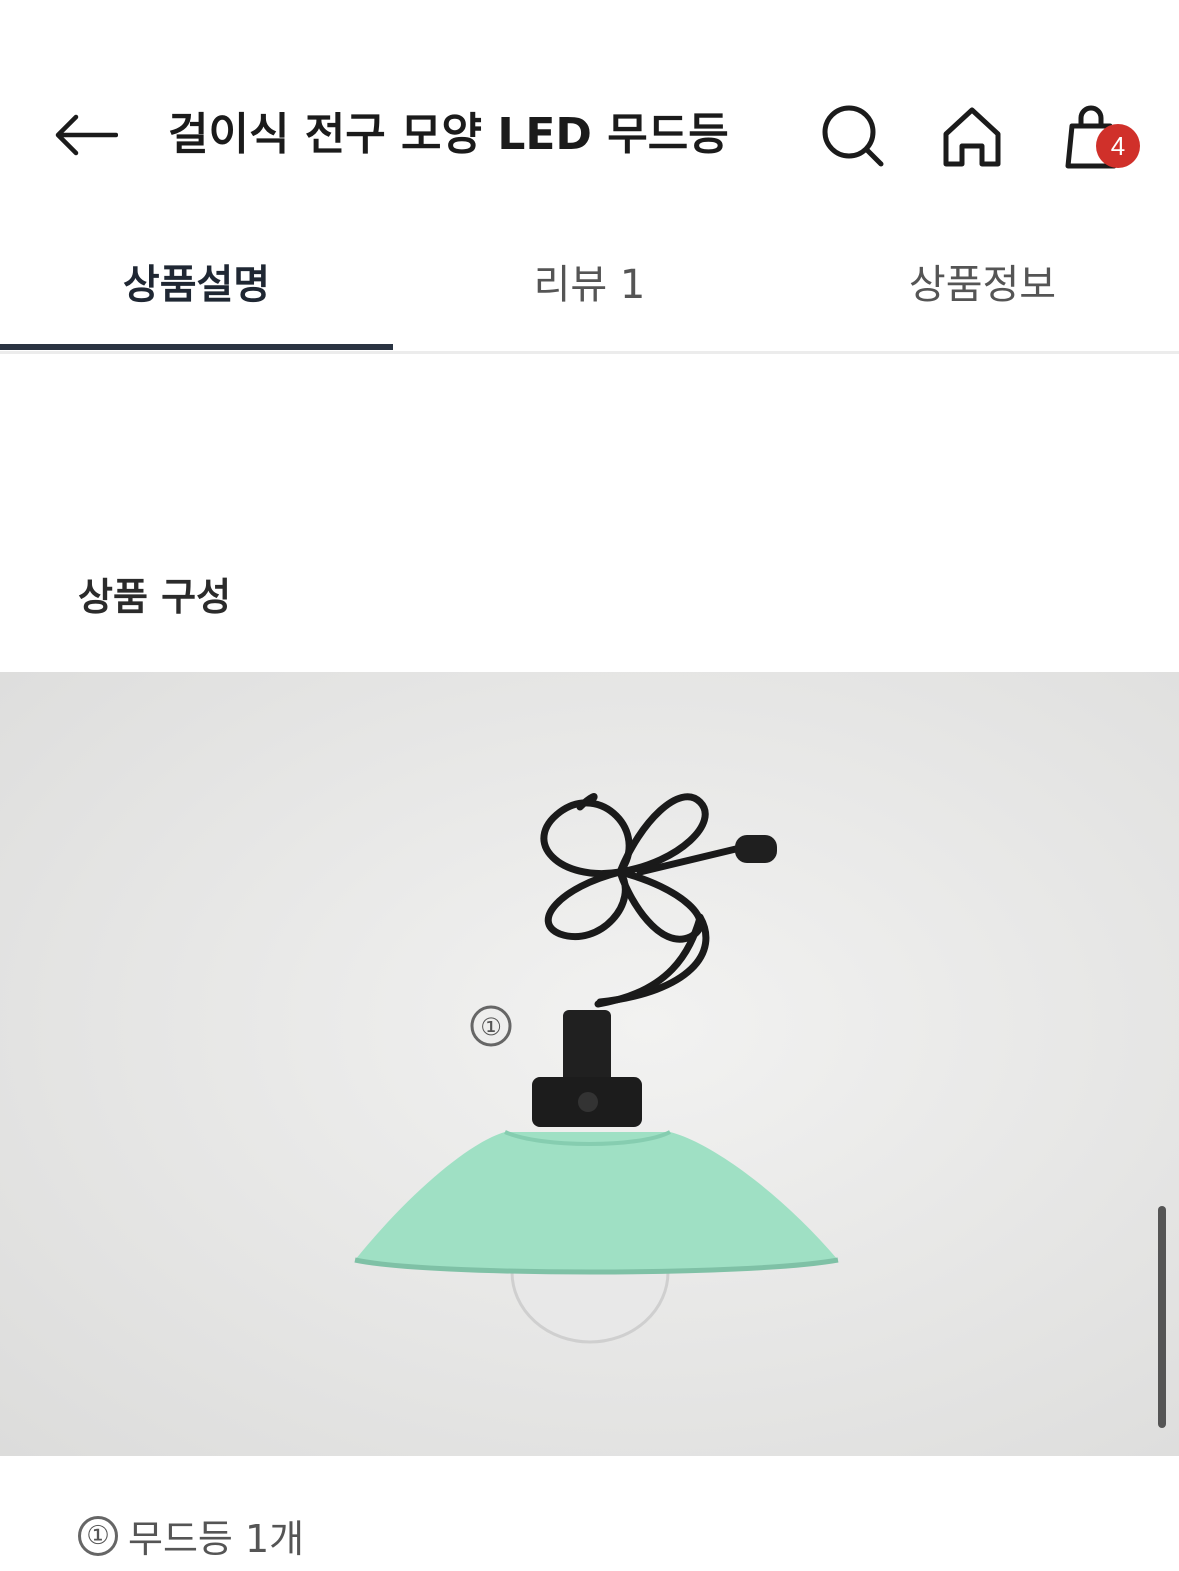  I want to click on search-button, so click(852, 138).